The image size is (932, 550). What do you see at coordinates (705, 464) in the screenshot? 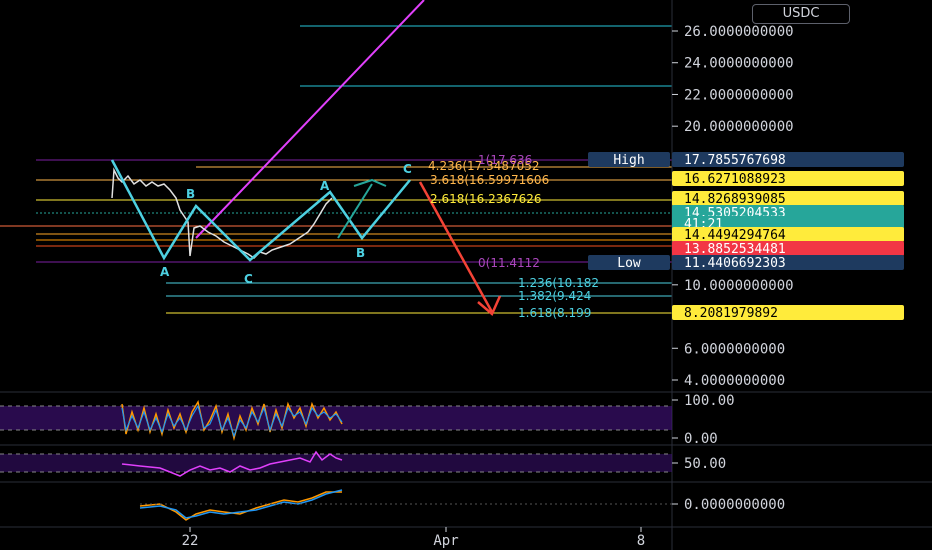
I see `indicator-tick-label: 50.00` at bounding box center [705, 464].